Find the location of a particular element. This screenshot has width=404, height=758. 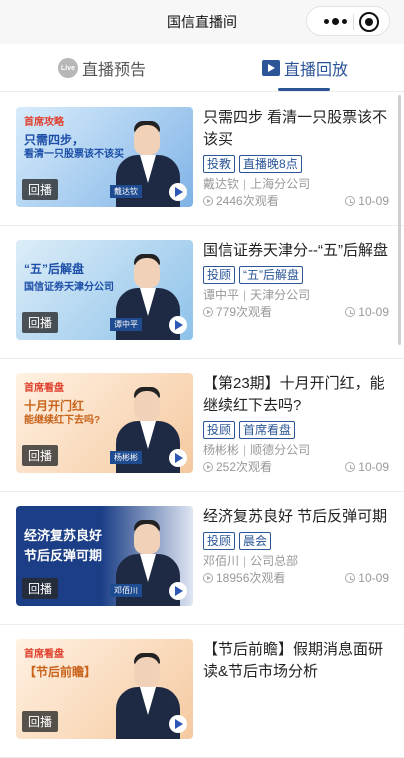

author-name: 杨彬彬 is located at coordinates (221, 450).